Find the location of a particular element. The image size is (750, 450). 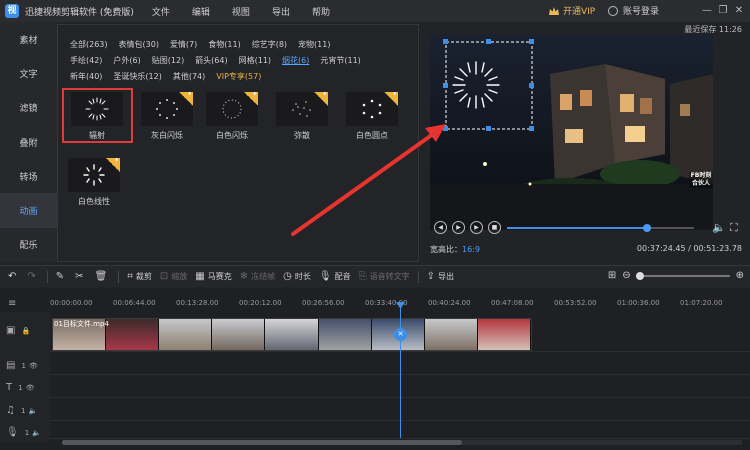

category-all: 全部(263) is located at coordinates (89, 45).